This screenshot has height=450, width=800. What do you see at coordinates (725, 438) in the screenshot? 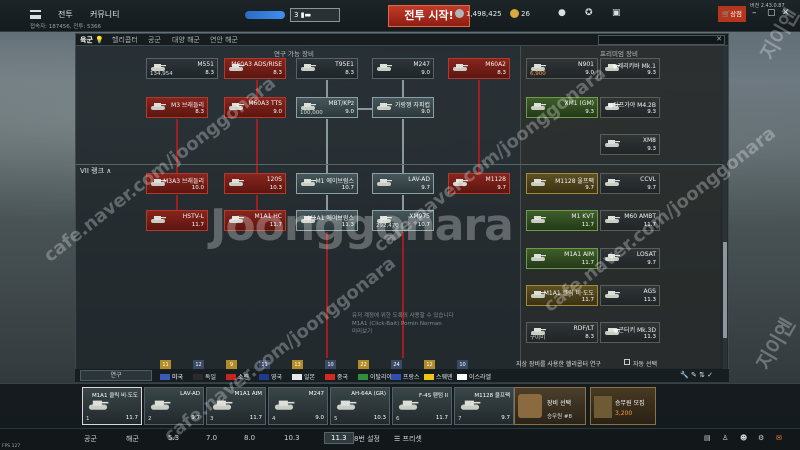
I see `squad-icon: ♙` at bounding box center [725, 438].